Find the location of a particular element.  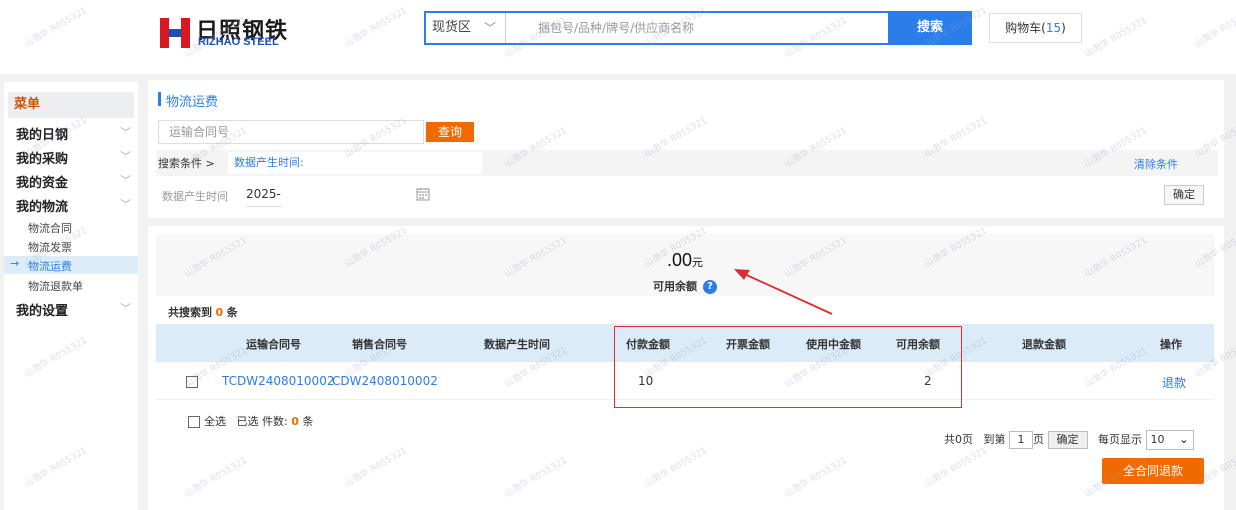

results-count: 共搜索到 0 条 is located at coordinates (203, 312).